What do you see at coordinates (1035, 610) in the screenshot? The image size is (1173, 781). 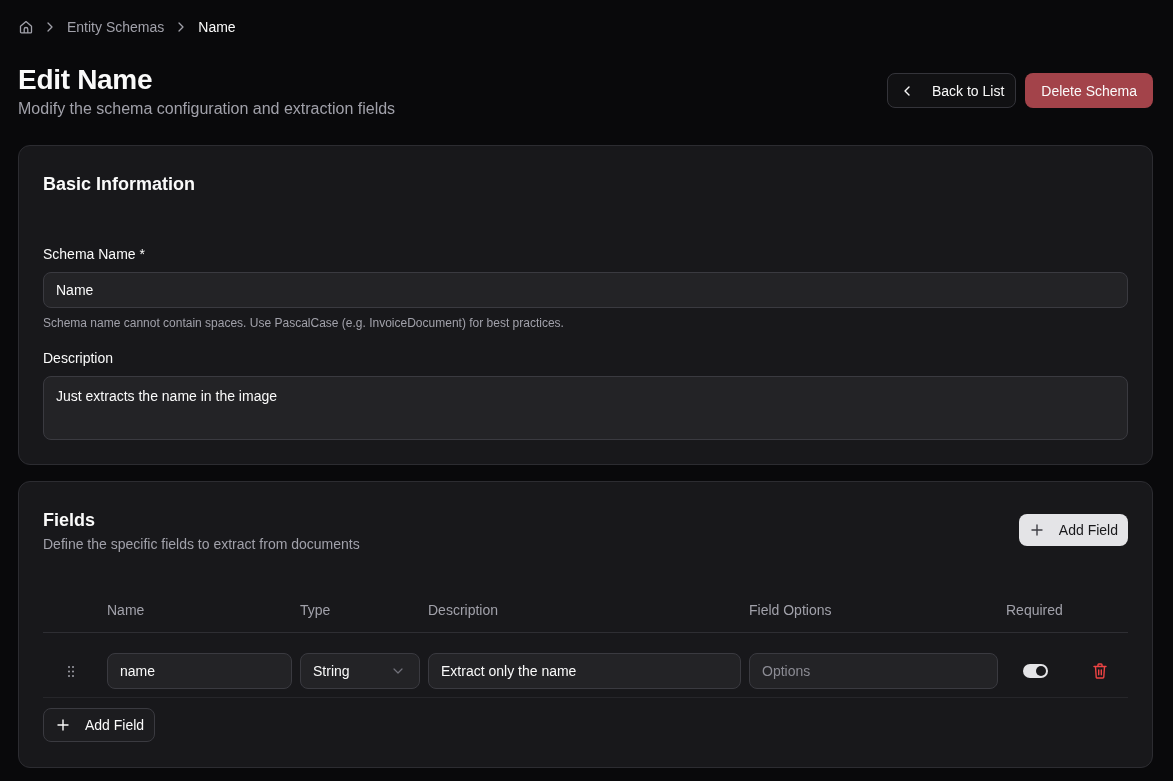 I see `column-header: Required` at bounding box center [1035, 610].